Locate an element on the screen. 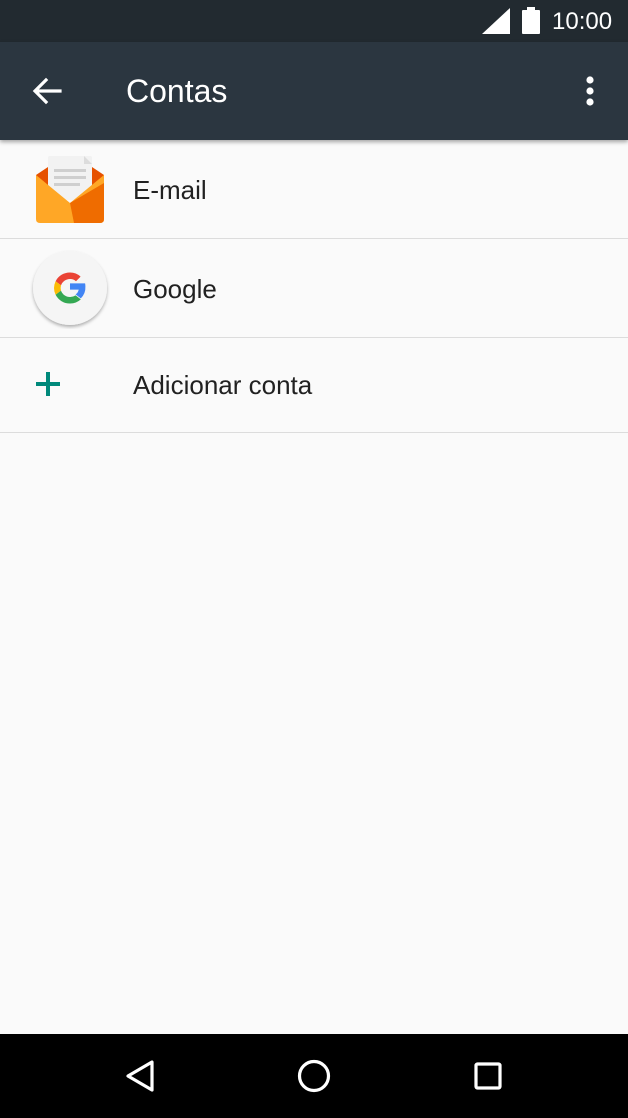 Image resolution: width=628 pixels, height=1118 pixels. app-bar: Contas is located at coordinates (314, 91).